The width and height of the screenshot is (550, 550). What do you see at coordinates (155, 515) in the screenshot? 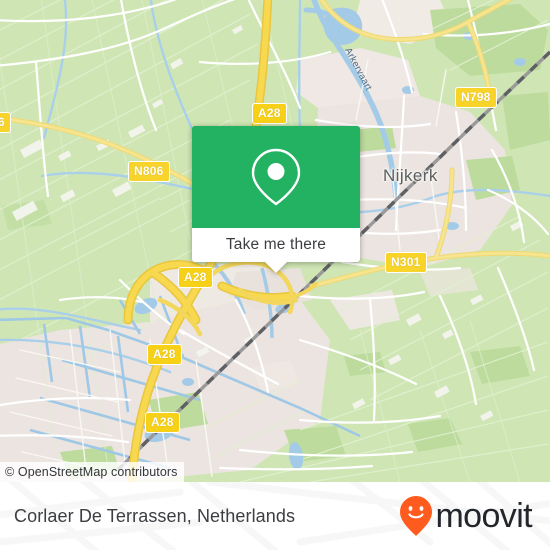
I see `page-title: Corlaer De Terrassen, Netherlands` at bounding box center [155, 515].